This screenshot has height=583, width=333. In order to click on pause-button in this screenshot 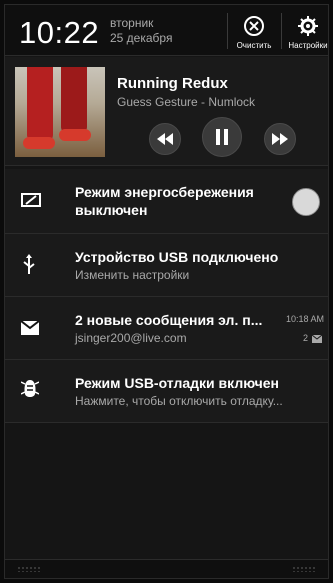, I will do `click(222, 137)`.